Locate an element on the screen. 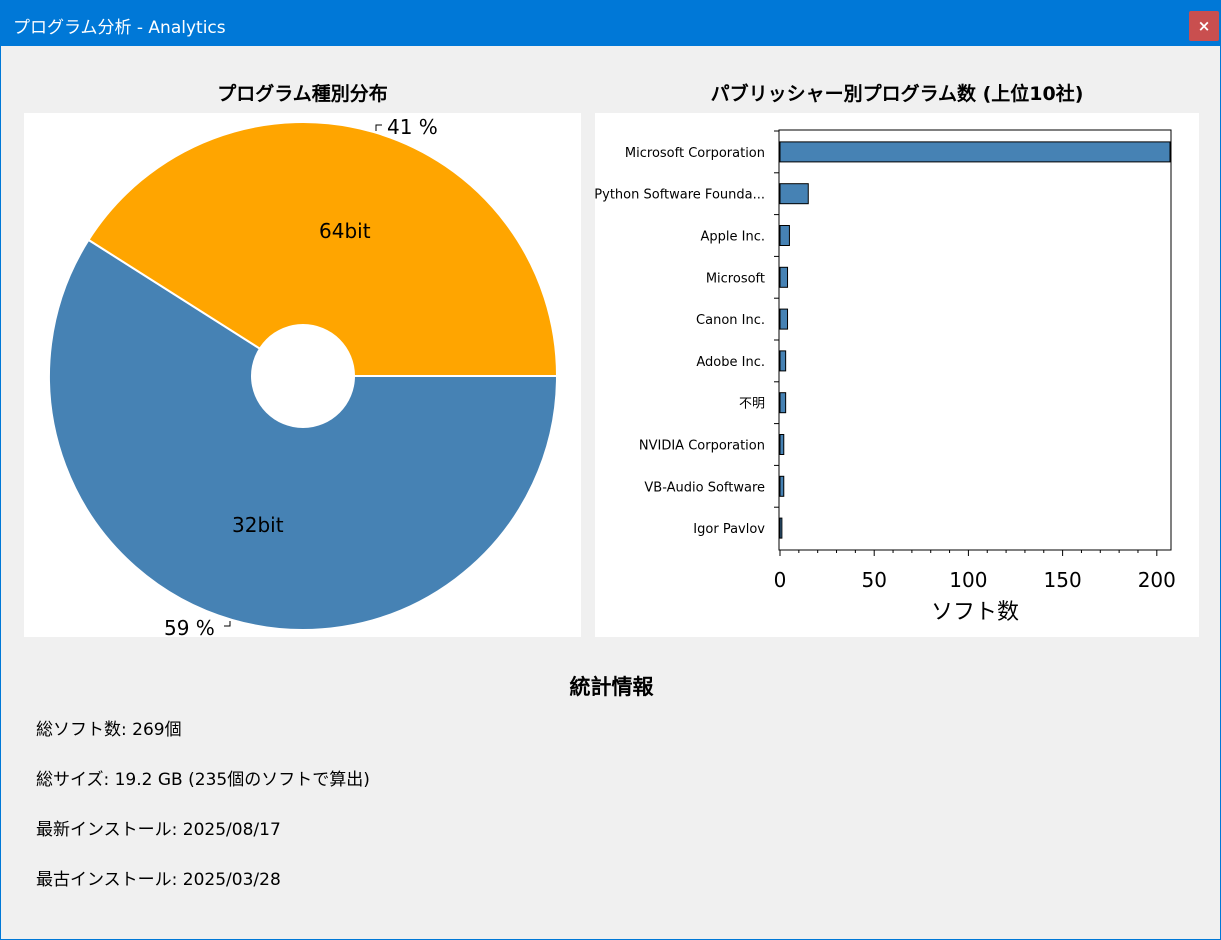  y-tick-label-9: Igor Pavlov is located at coordinates (729, 529).